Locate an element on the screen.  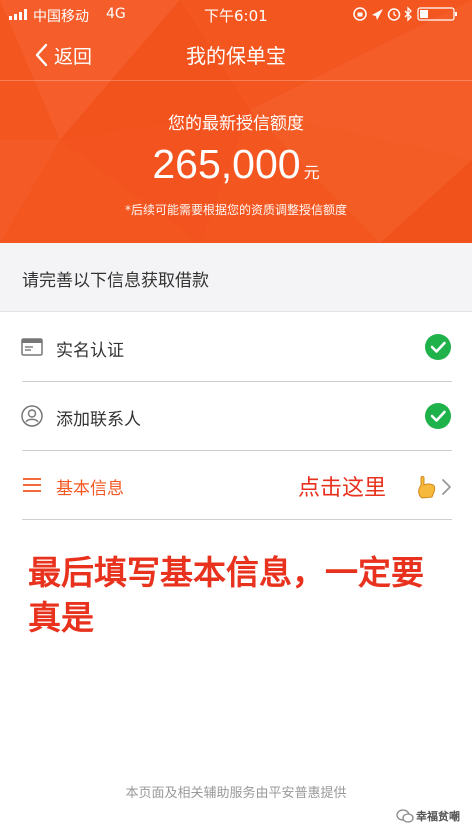
footer-text: 本页面及相关辅助服务由平安普惠提供 is located at coordinates (236, 793).